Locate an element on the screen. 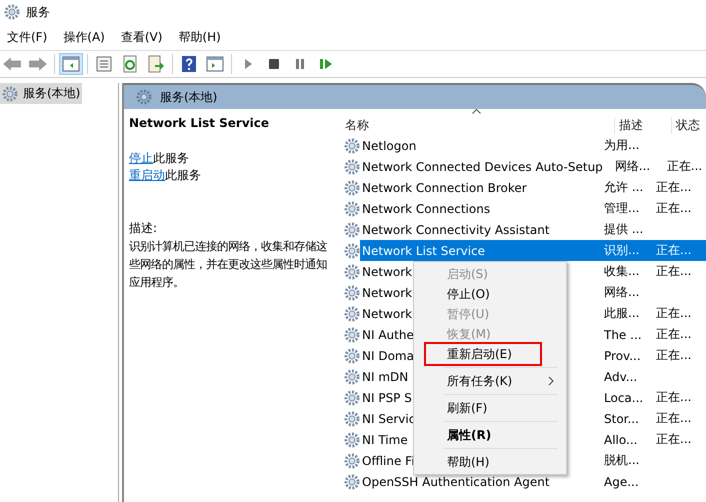 The width and height of the screenshot is (706, 502). menu-item: 查看(V) is located at coordinates (143, 37).